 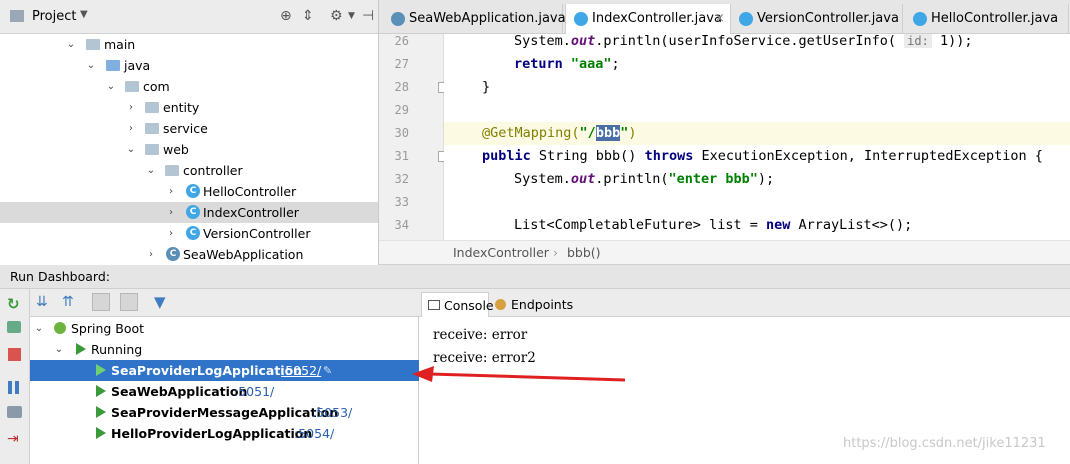 What do you see at coordinates (644, 179) in the screenshot?
I see `code-line-32: System.out.println("enter bbb");` at bounding box center [644, 179].